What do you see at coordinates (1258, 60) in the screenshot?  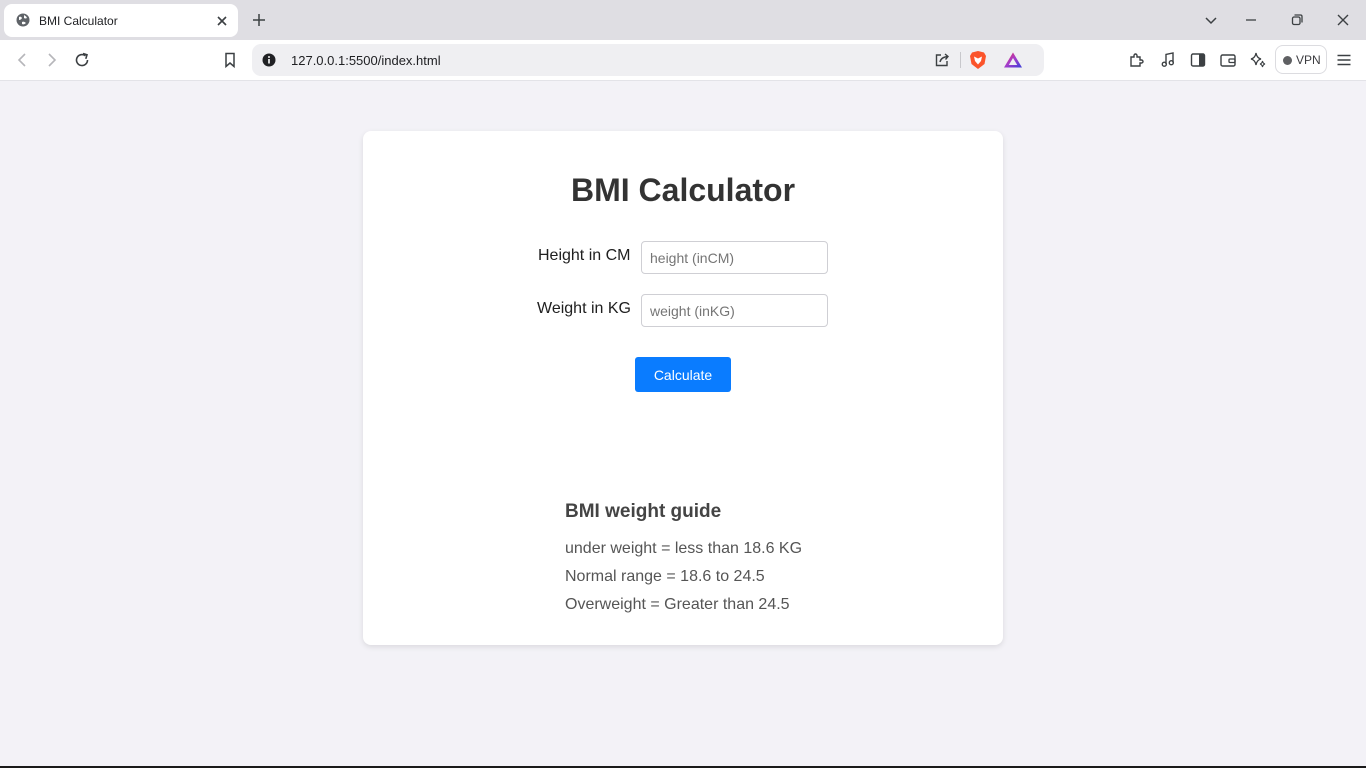 I see `leo-ai-icon` at bounding box center [1258, 60].